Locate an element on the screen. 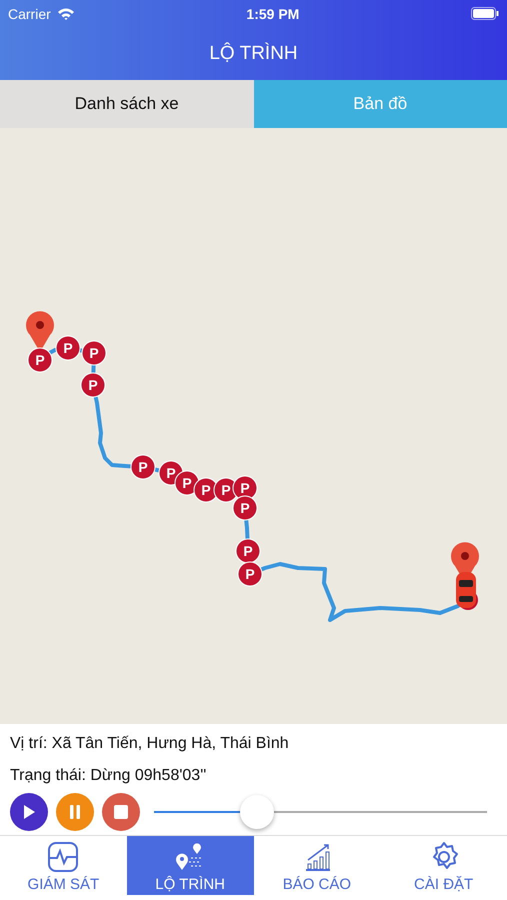  stop-icon is located at coordinates (121, 812).